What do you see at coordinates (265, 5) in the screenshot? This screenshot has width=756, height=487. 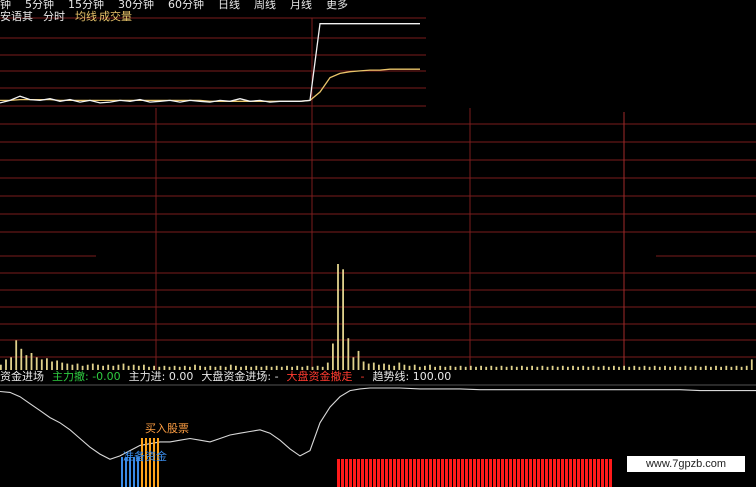 I see `tab-week: 周线` at bounding box center [265, 5].